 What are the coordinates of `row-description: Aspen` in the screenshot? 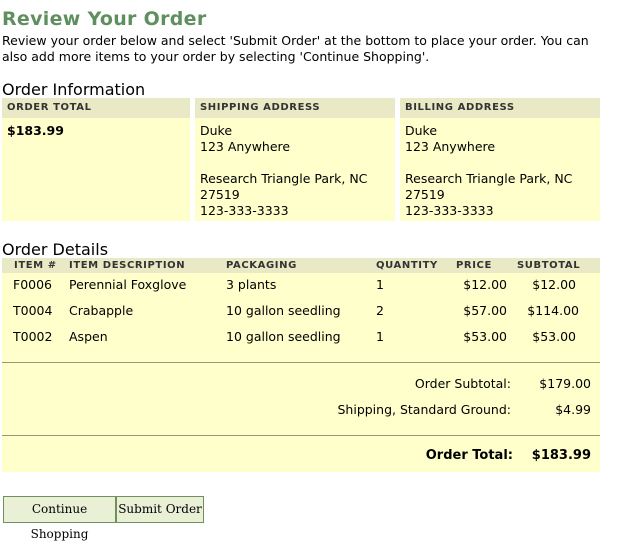 It's located at (88, 336).